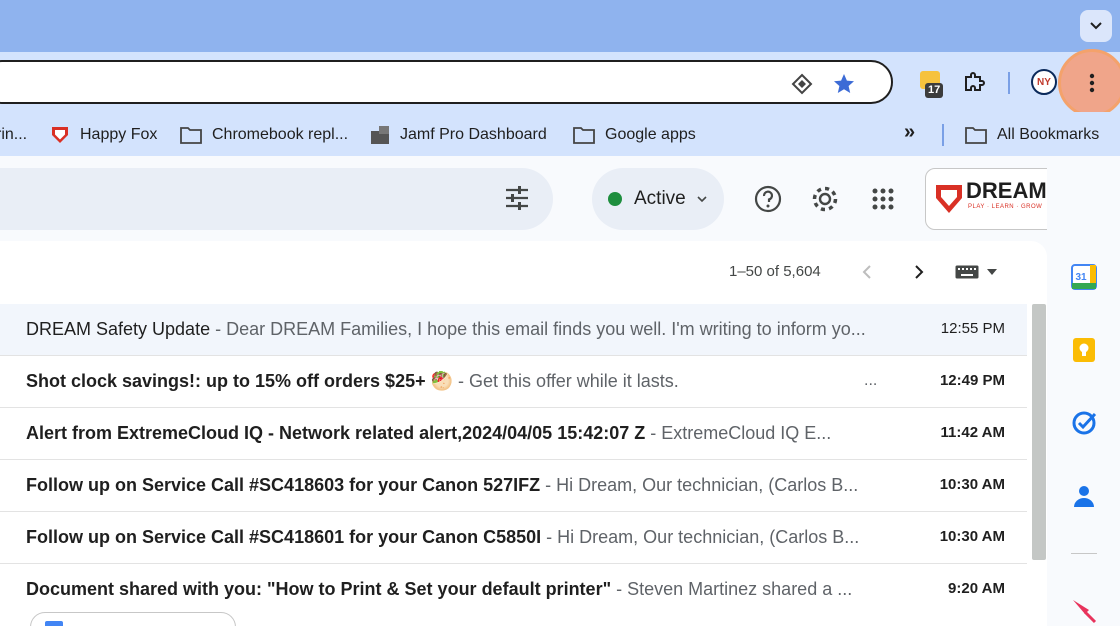 This screenshot has width=1120, height=626. What do you see at coordinates (1083, 391) in the screenshot?
I see `side-panel: 31` at bounding box center [1083, 391].